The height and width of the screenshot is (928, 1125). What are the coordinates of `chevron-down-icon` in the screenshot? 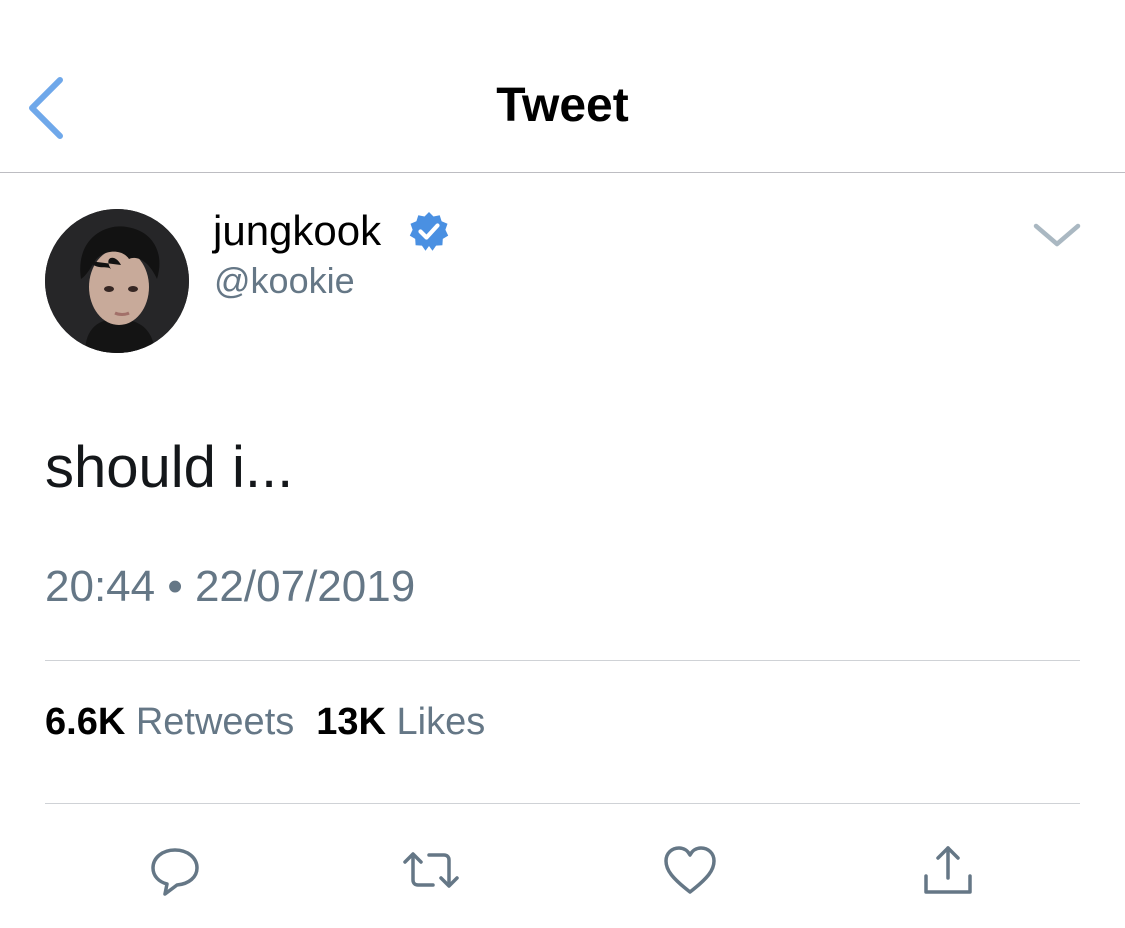 It's located at (1057, 235).